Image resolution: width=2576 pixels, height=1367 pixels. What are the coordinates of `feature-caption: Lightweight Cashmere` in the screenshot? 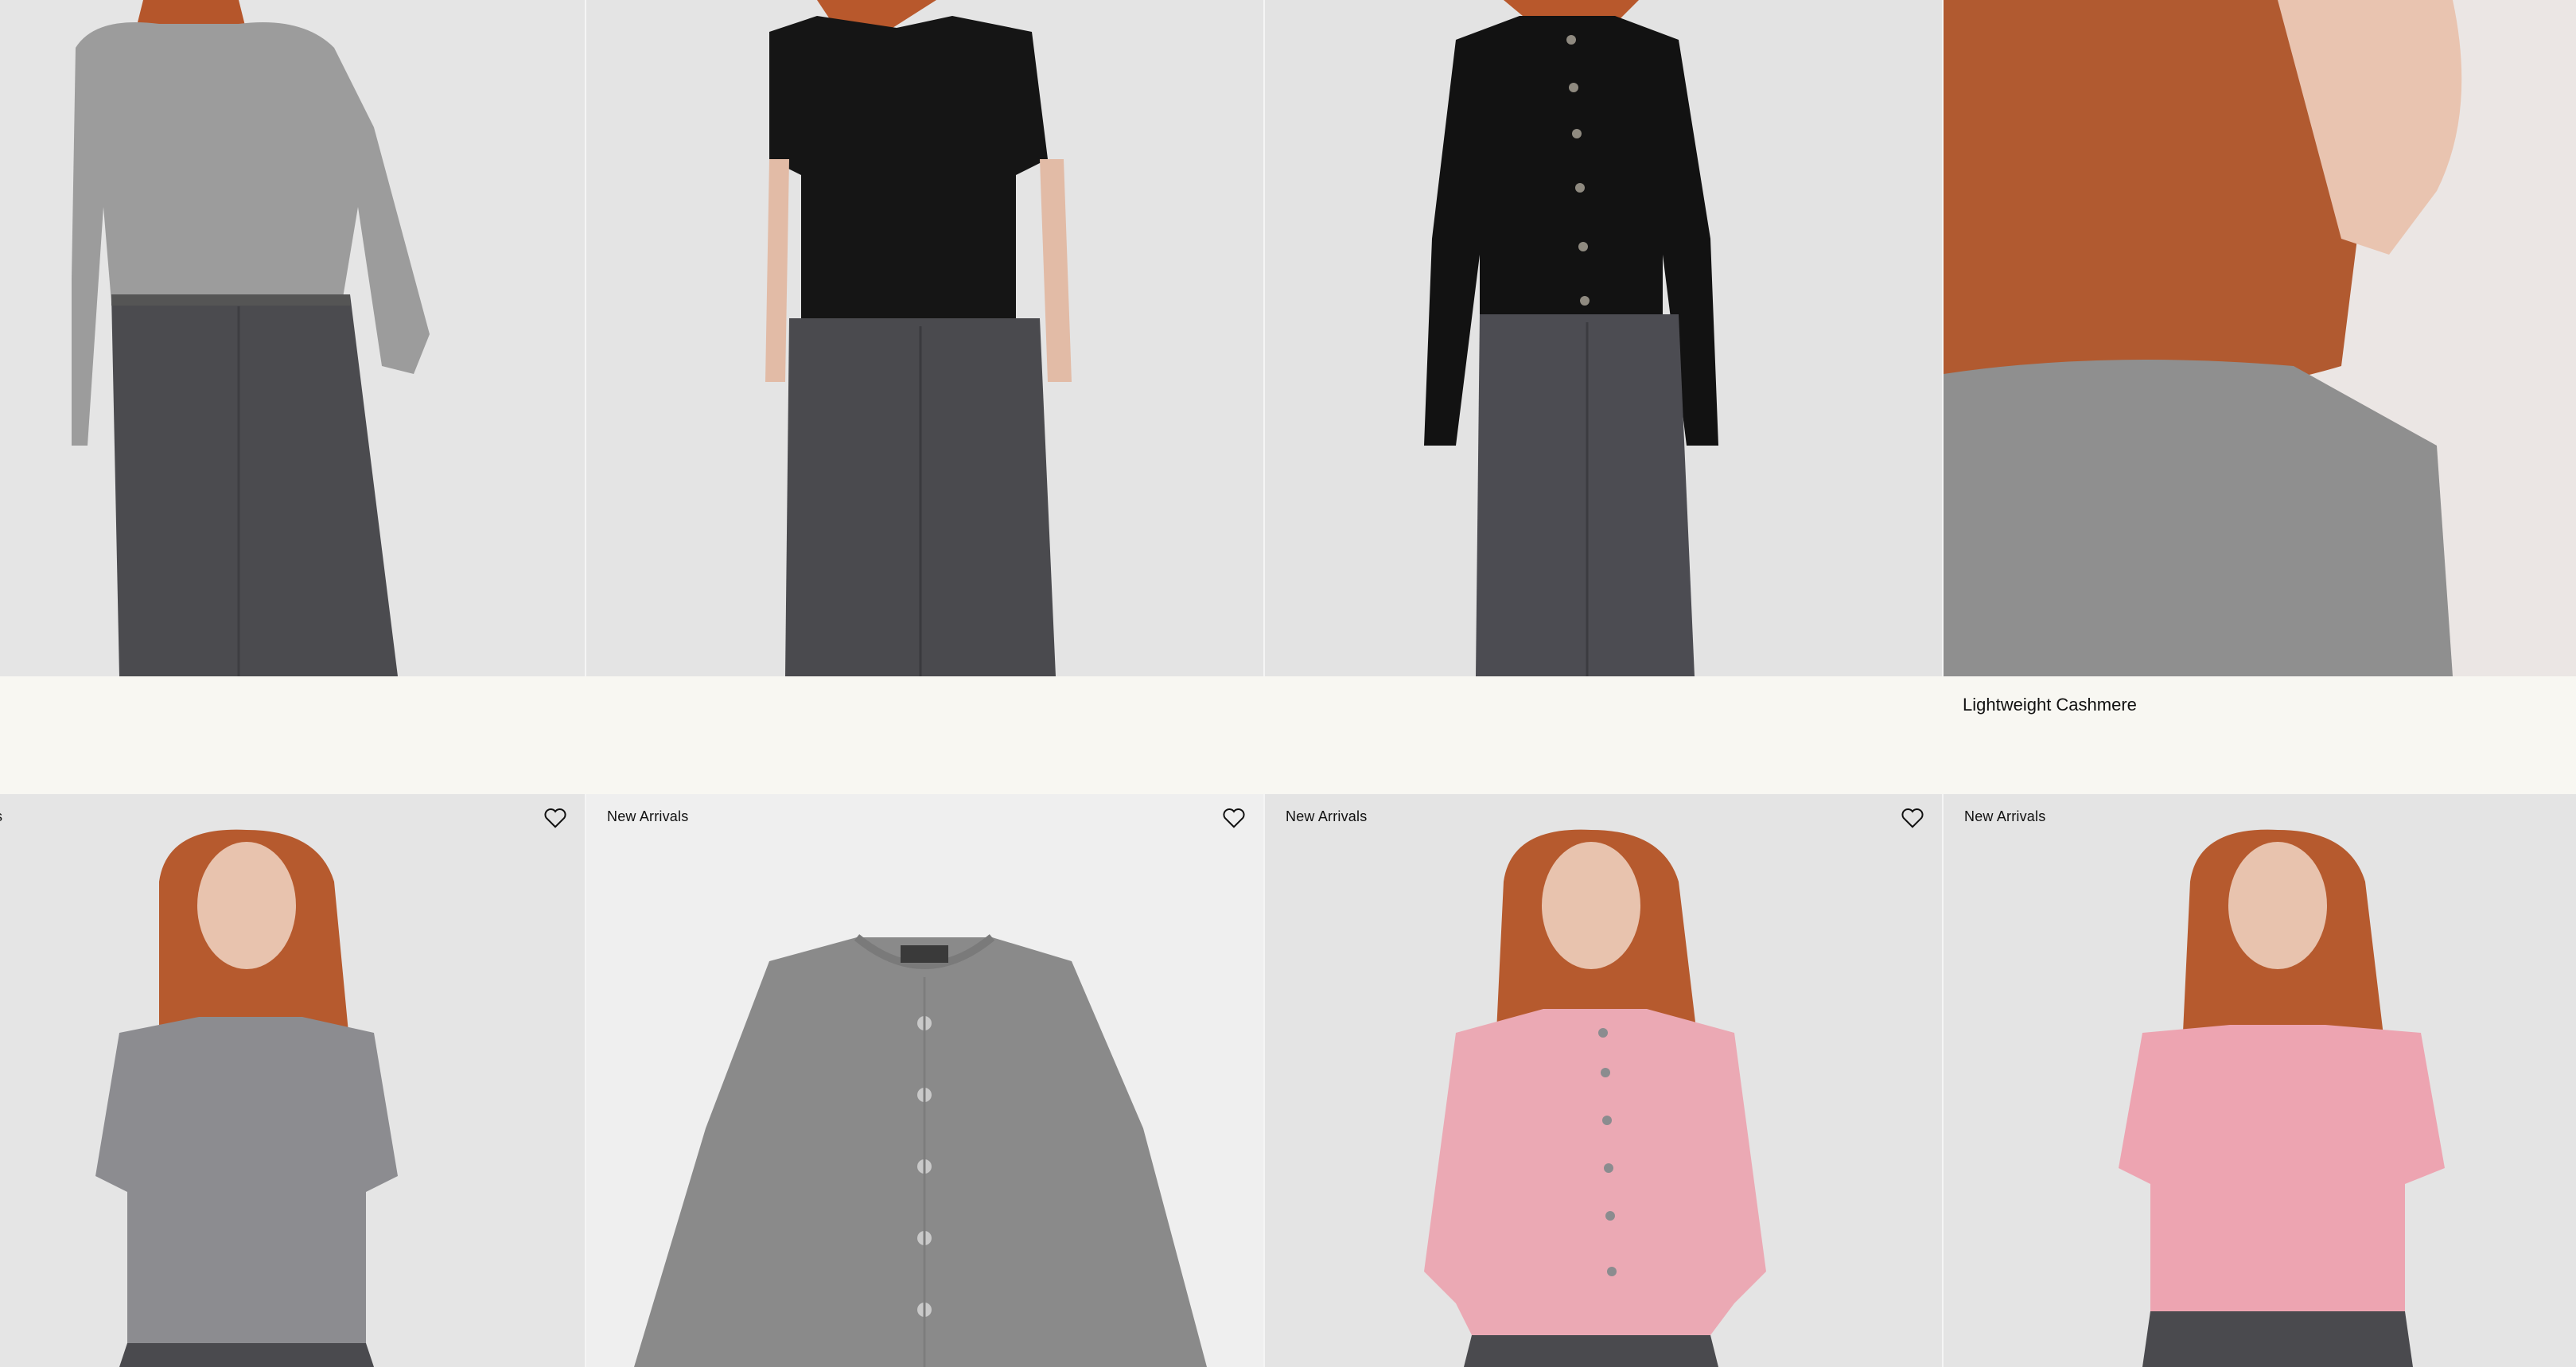 It's located at (2050, 705).